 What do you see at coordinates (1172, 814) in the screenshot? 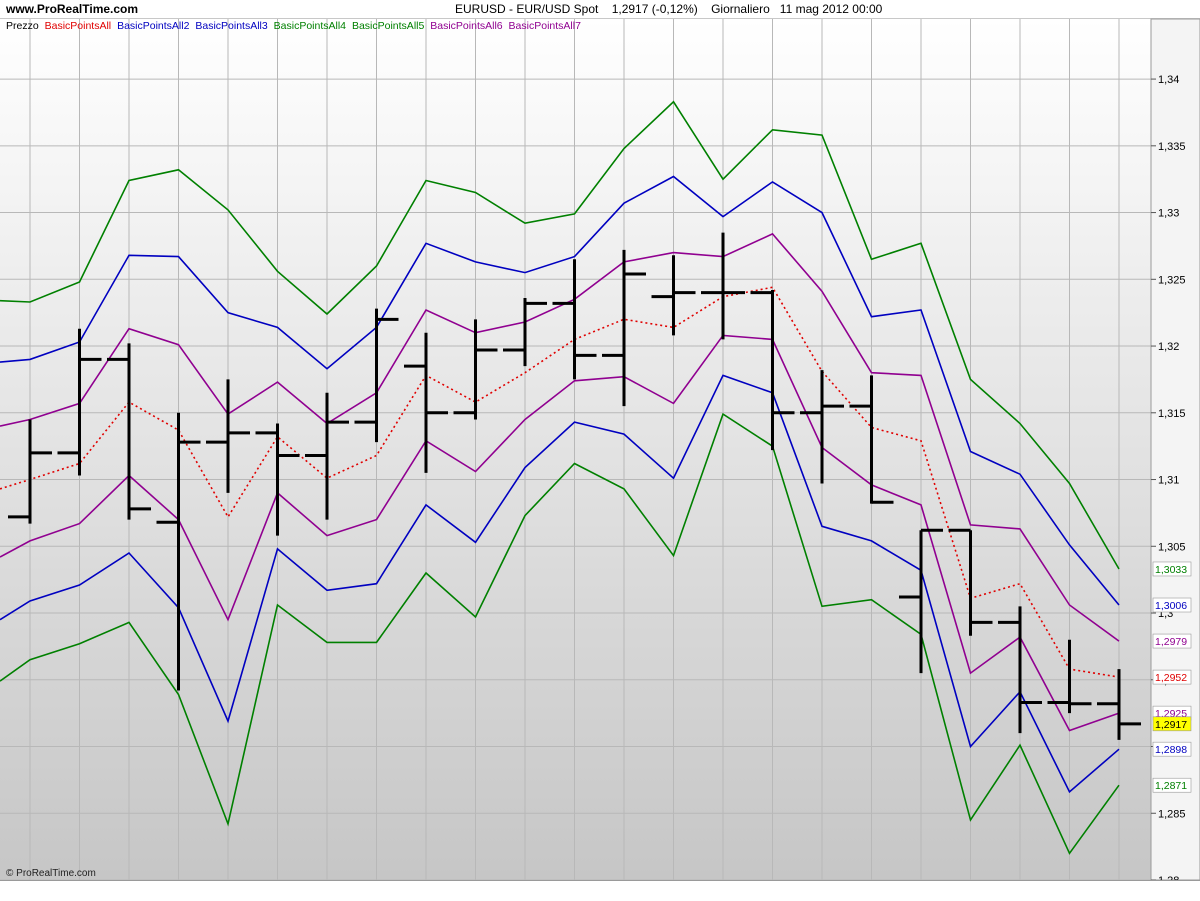
I see `price-tick-label: 1,285` at bounding box center [1172, 814].